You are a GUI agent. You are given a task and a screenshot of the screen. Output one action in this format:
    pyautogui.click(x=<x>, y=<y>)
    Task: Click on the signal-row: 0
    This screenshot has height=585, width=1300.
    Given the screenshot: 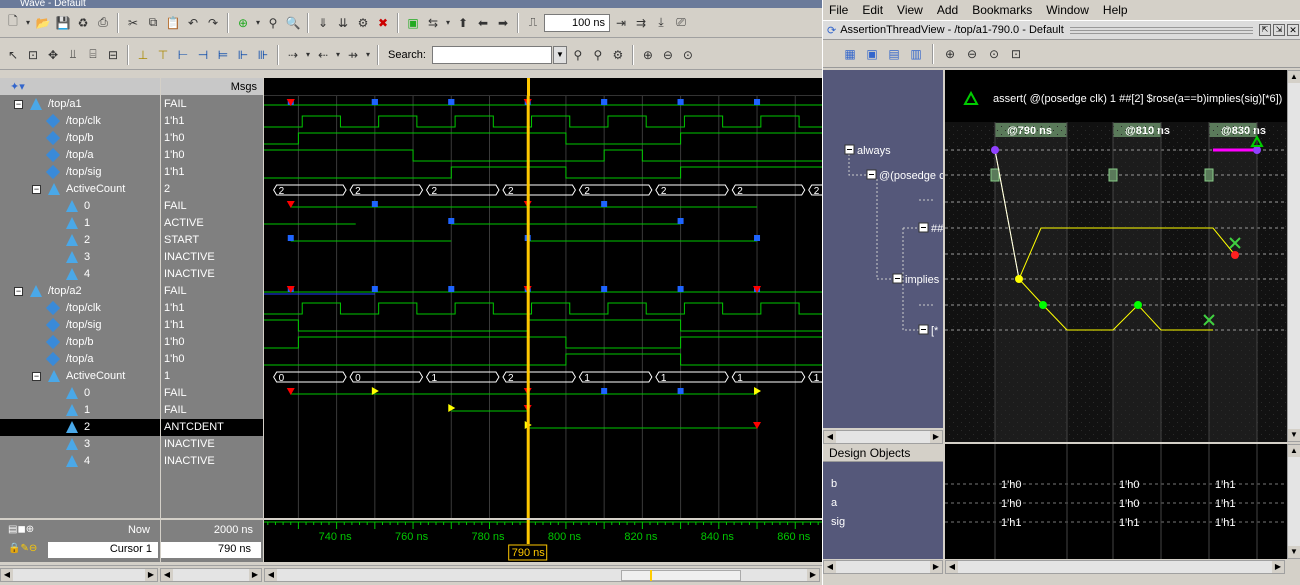 What is the action you would take?
    pyautogui.click(x=80, y=206)
    